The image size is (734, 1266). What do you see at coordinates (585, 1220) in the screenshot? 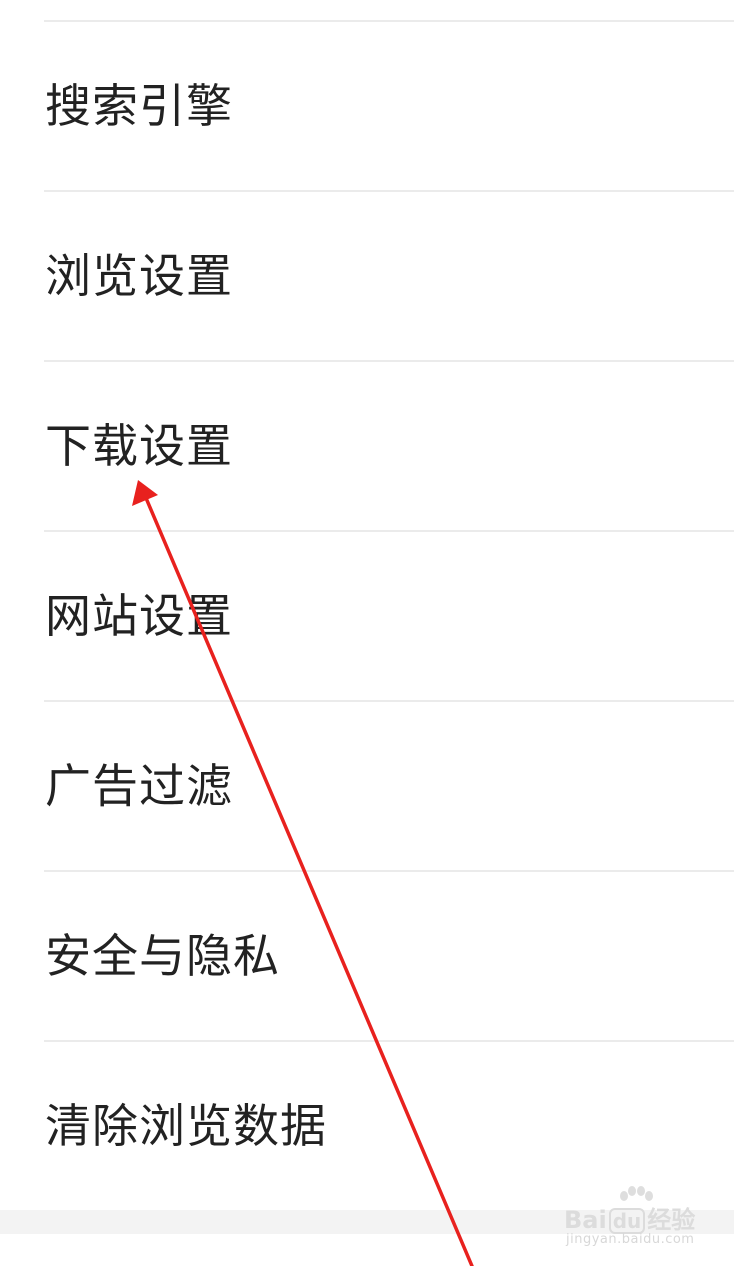
I see `watermark-brand-prefix: Bai` at bounding box center [585, 1220].